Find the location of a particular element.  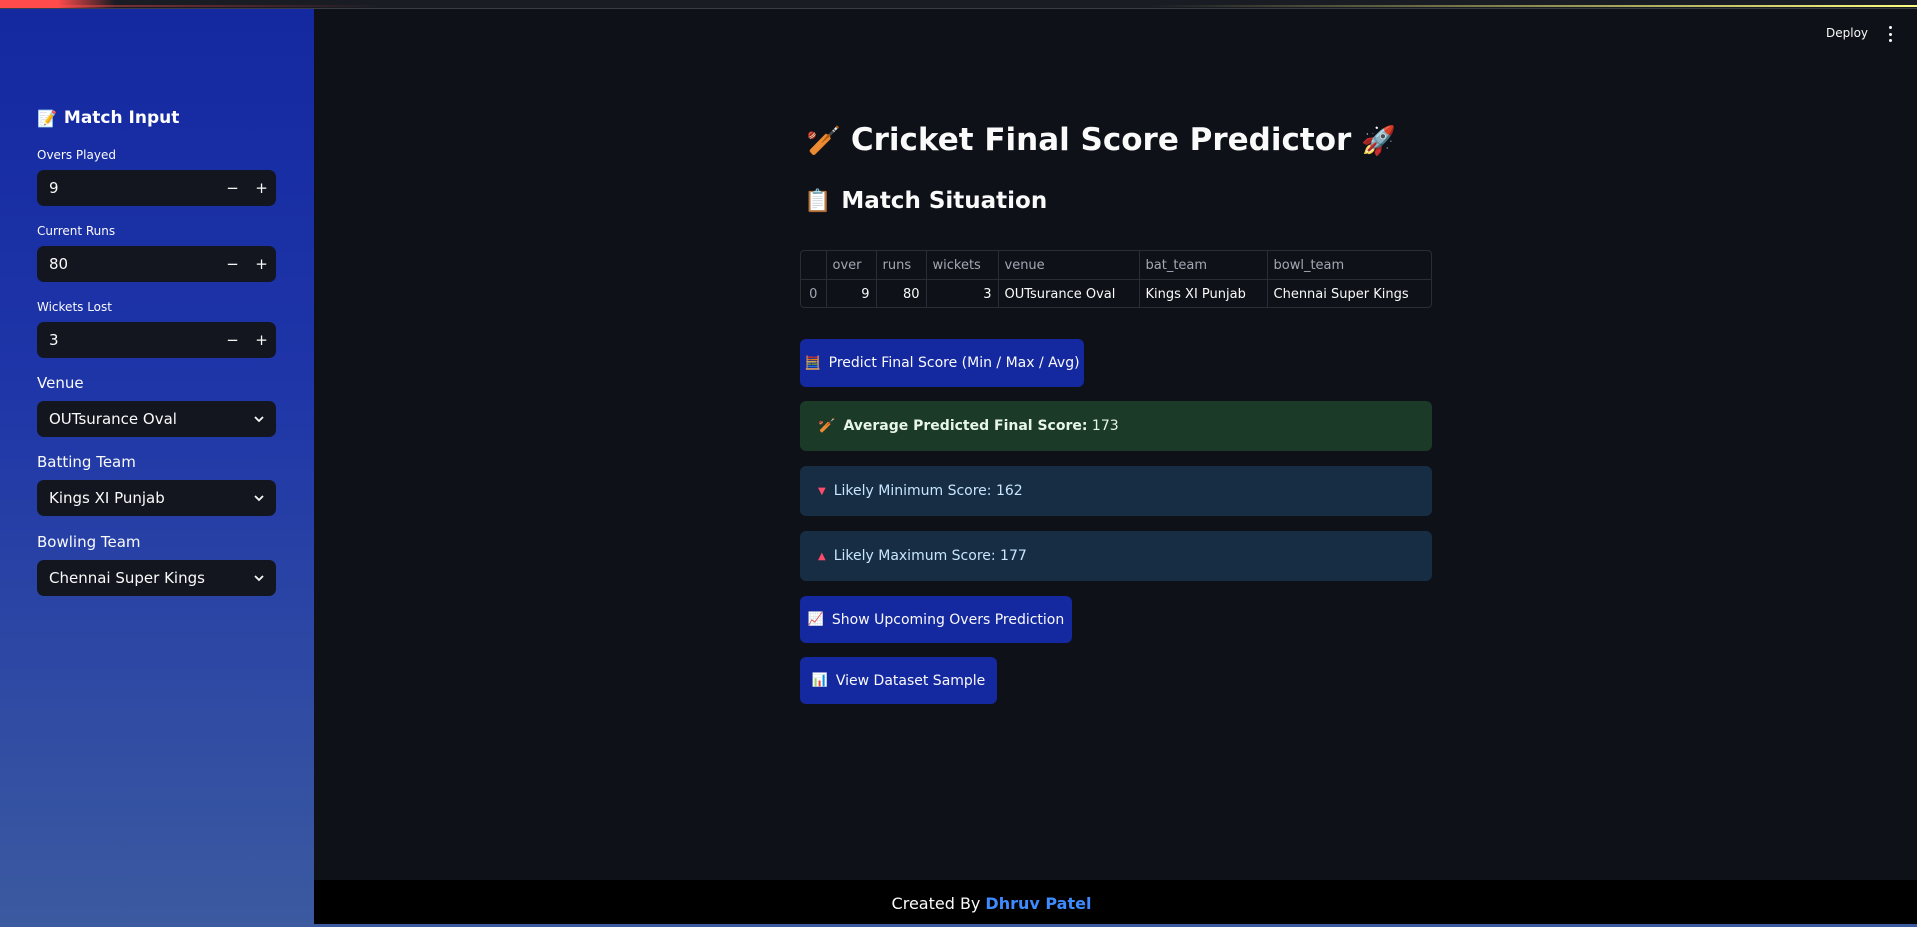

average-score-value: 173 is located at coordinates (1105, 426).